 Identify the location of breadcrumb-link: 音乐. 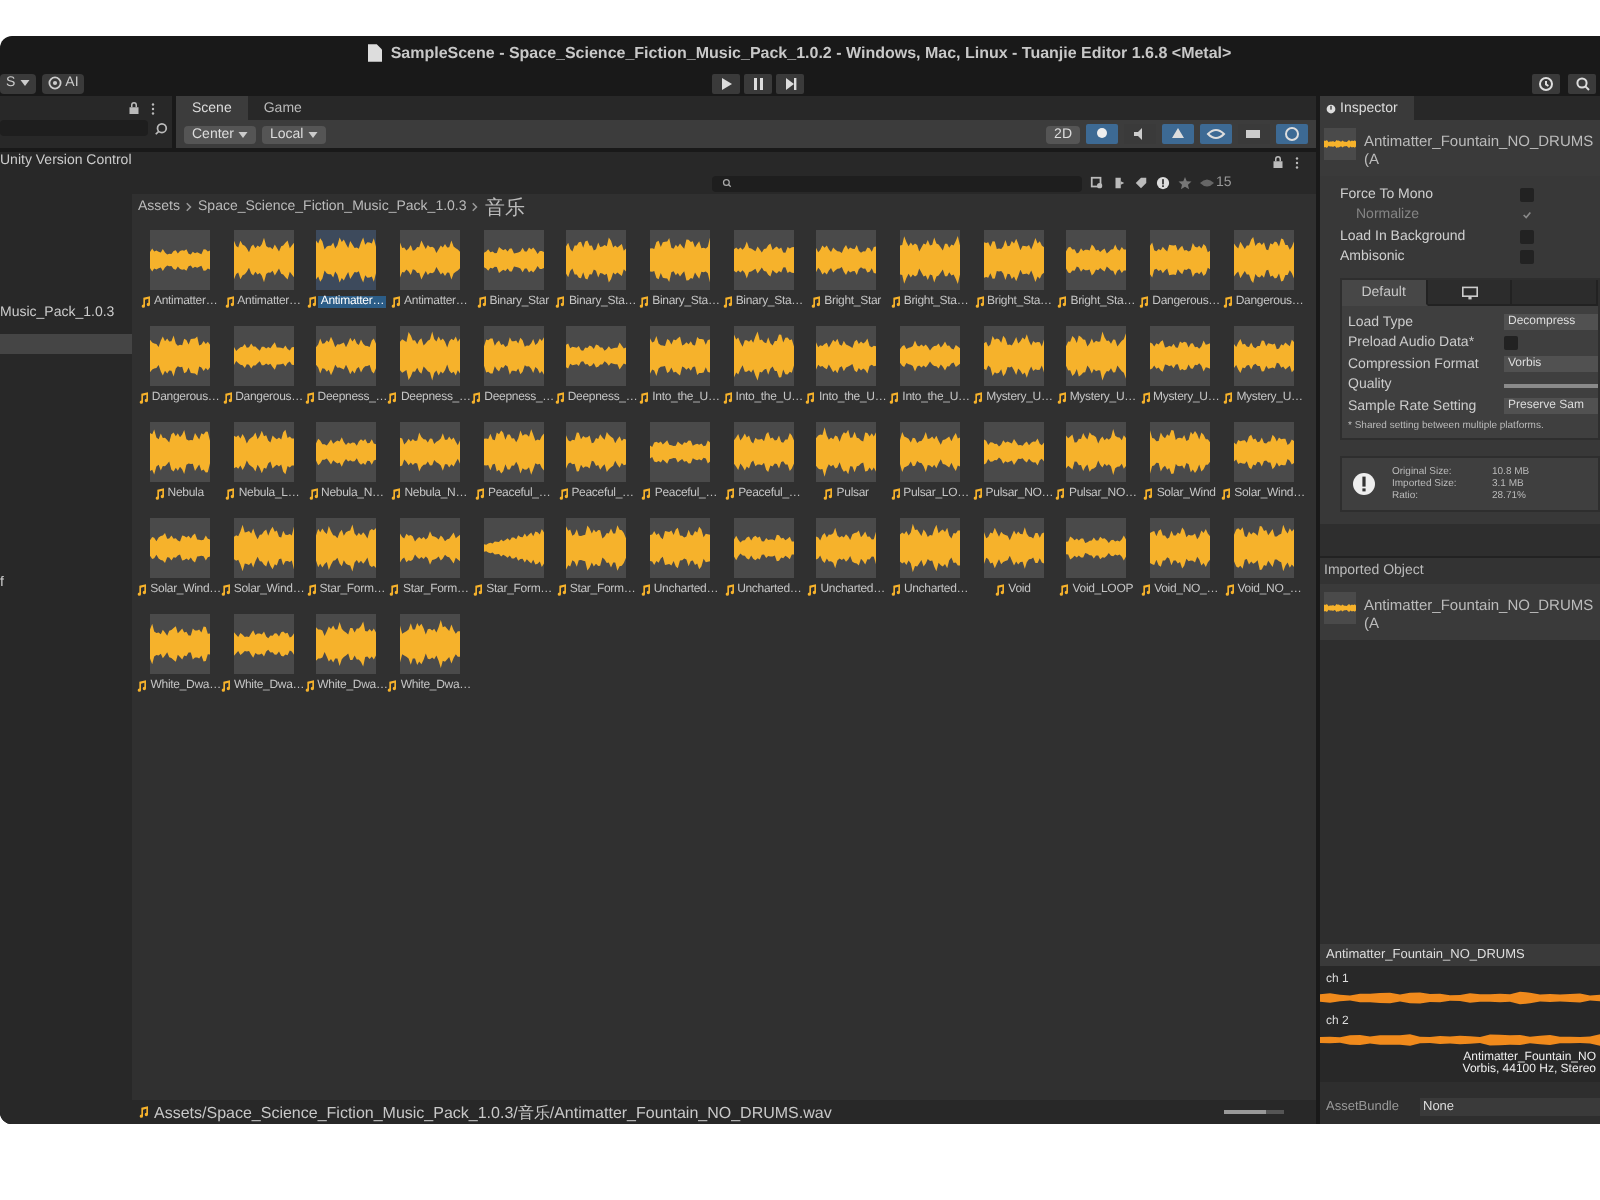
(504, 207).